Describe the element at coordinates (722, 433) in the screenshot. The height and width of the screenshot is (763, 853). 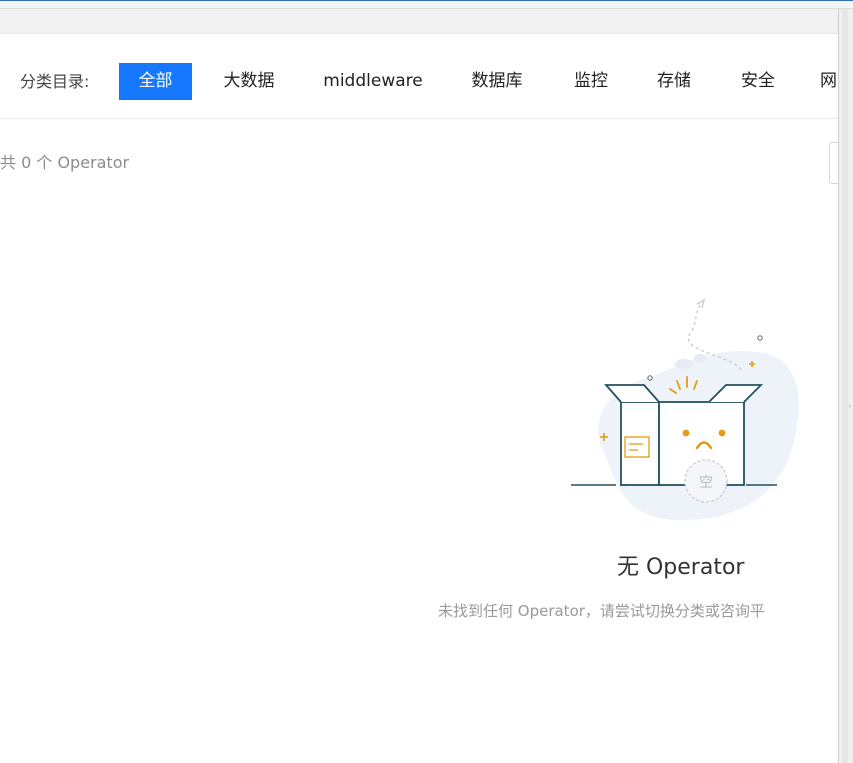
I see `face-eye-right` at that location.